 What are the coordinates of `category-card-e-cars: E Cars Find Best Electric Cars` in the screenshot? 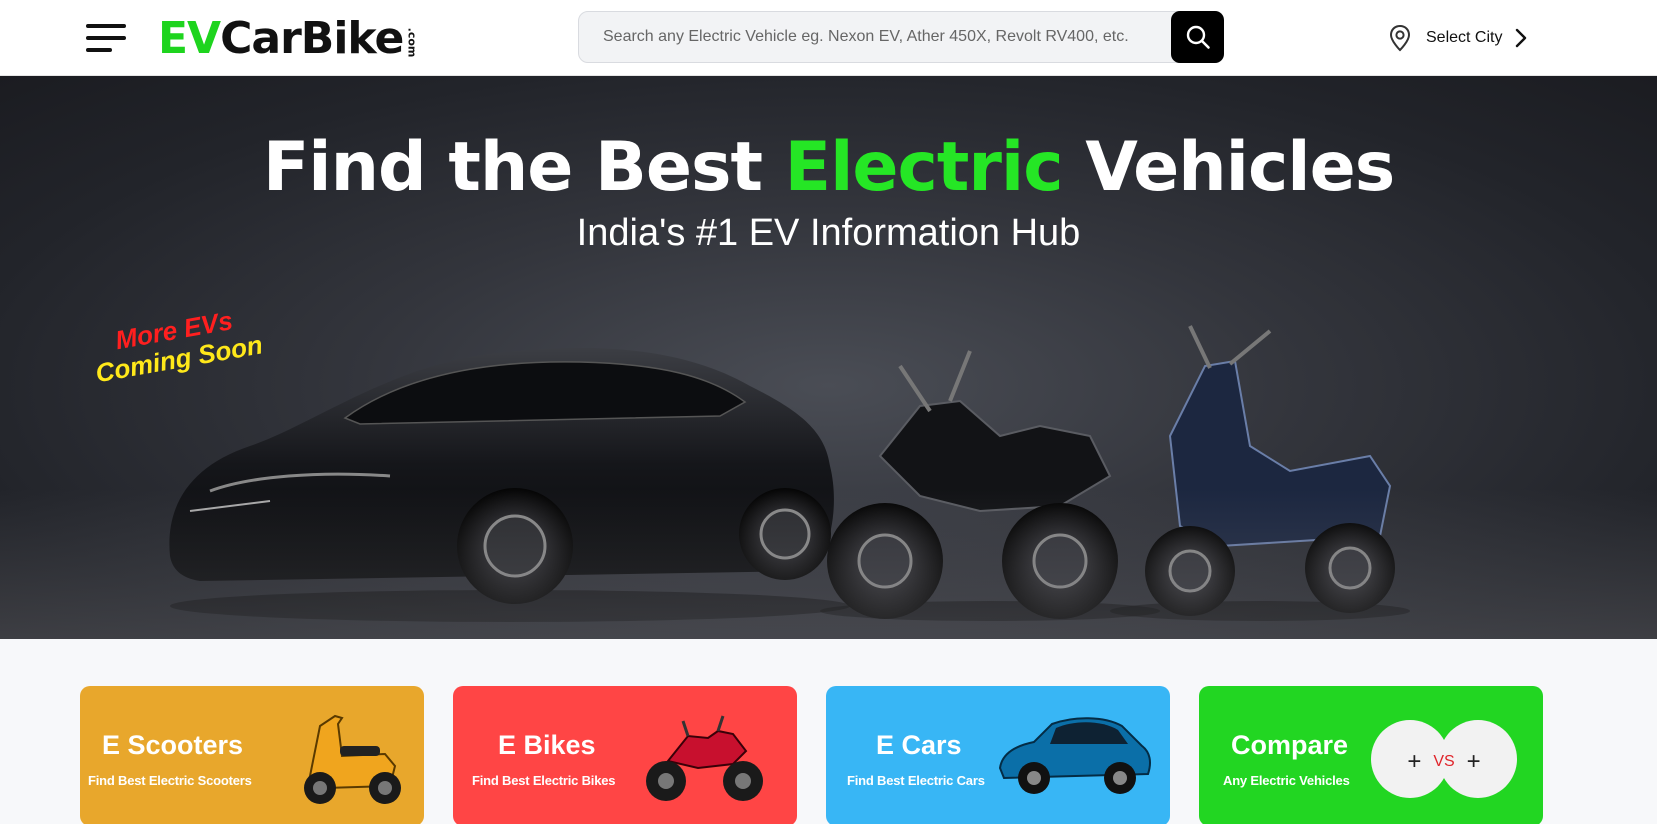 It's located at (998, 755).